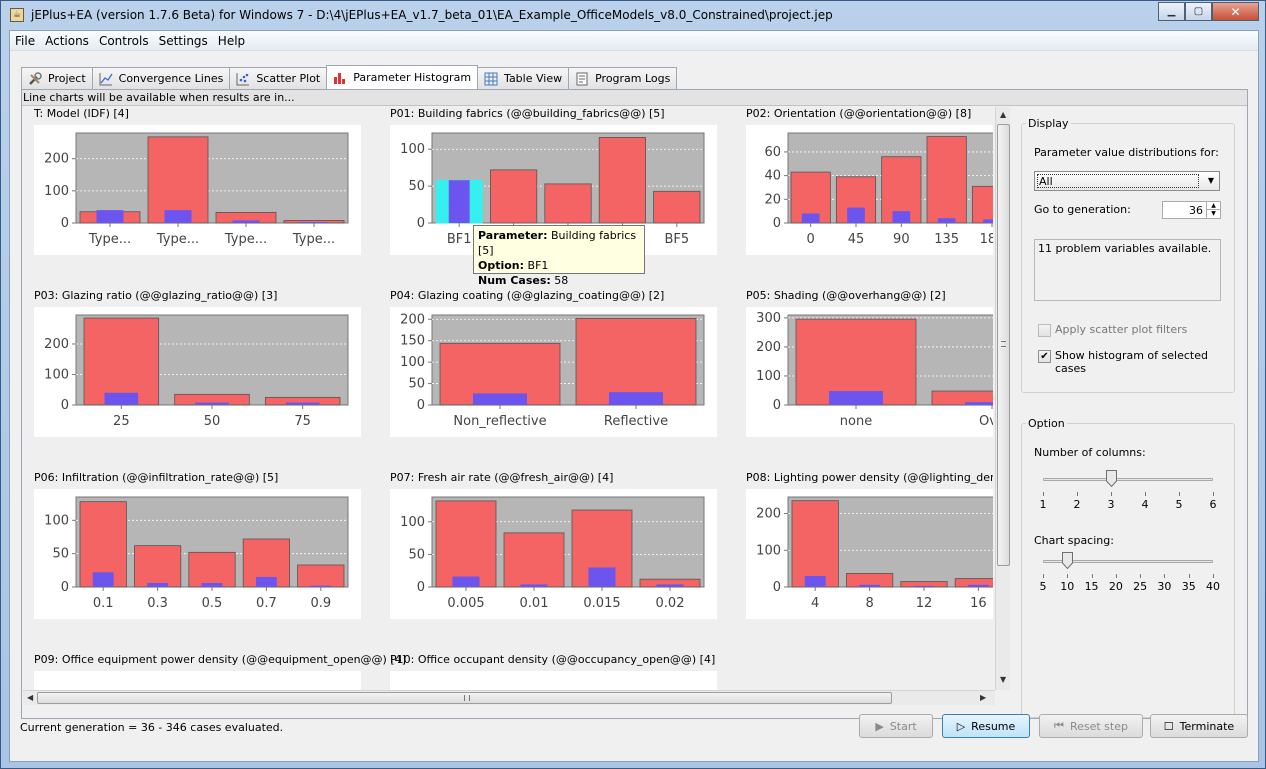 Image resolution: width=1266 pixels, height=769 pixels. I want to click on menu-file: File, so click(25, 39).